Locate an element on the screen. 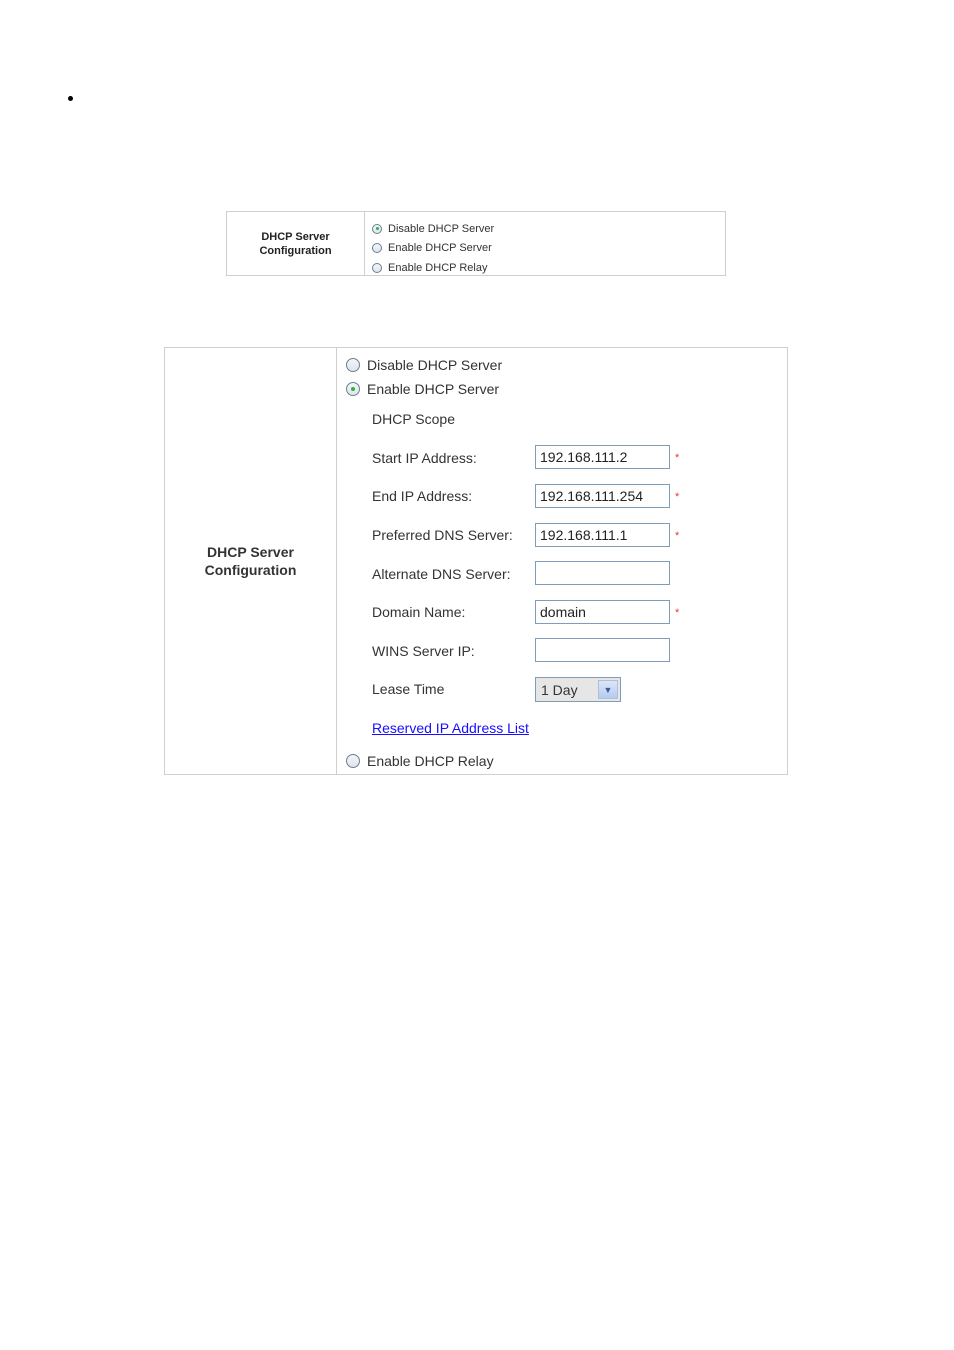 The image size is (954, 1350). alternate-dns-label: Alternate DNS Server: is located at coordinates (441, 574).